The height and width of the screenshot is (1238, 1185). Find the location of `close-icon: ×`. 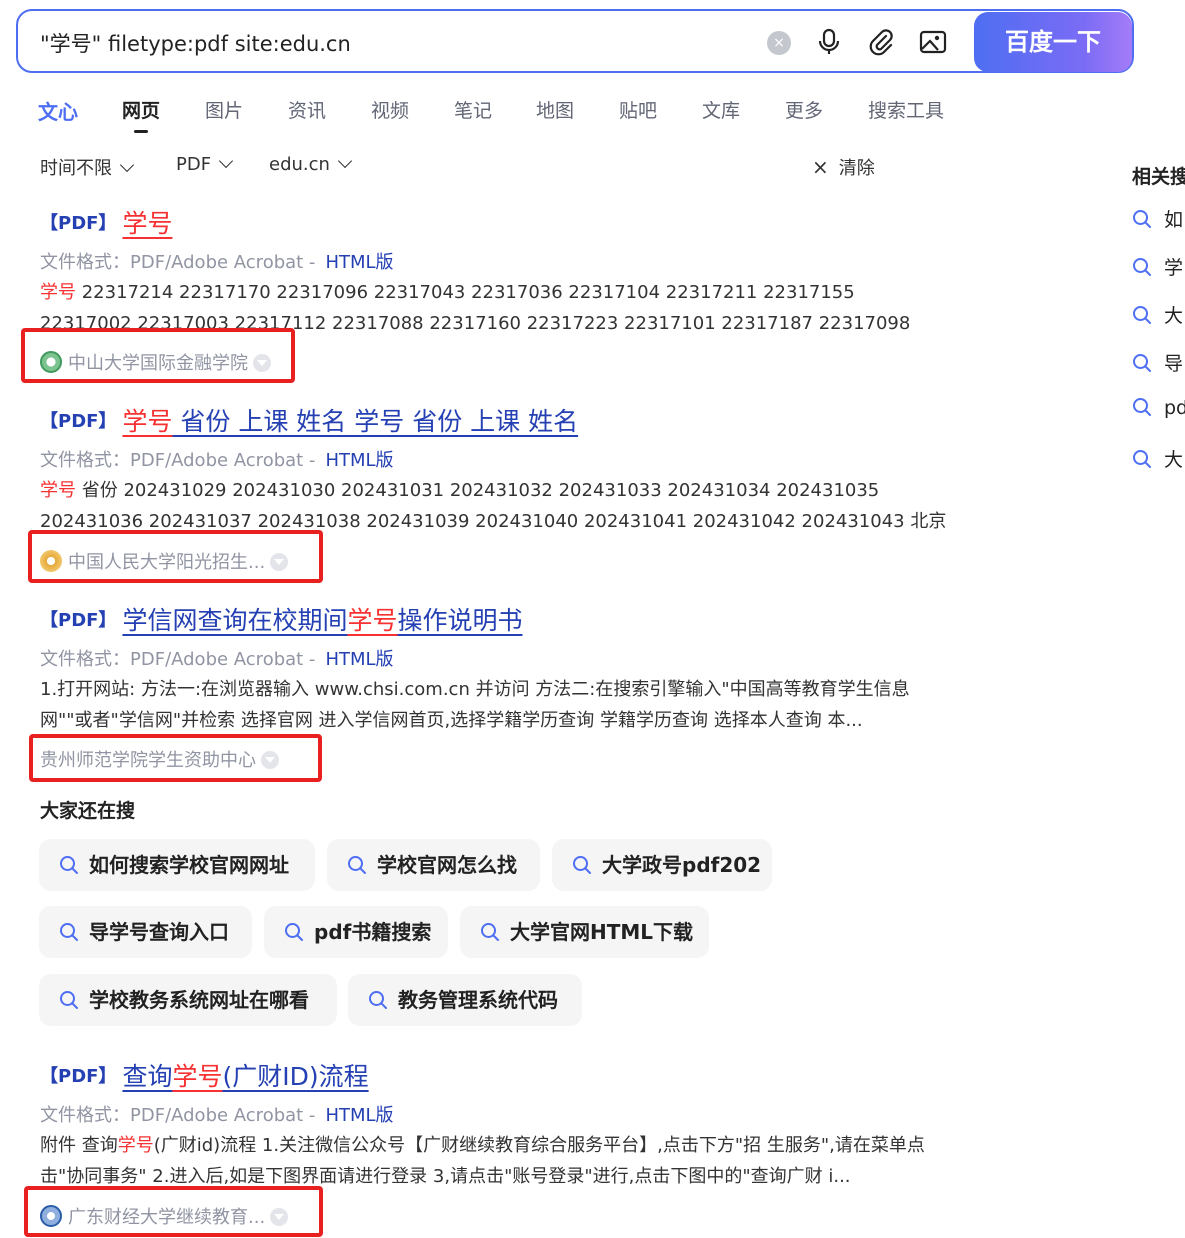

close-icon: × is located at coordinates (820, 167).